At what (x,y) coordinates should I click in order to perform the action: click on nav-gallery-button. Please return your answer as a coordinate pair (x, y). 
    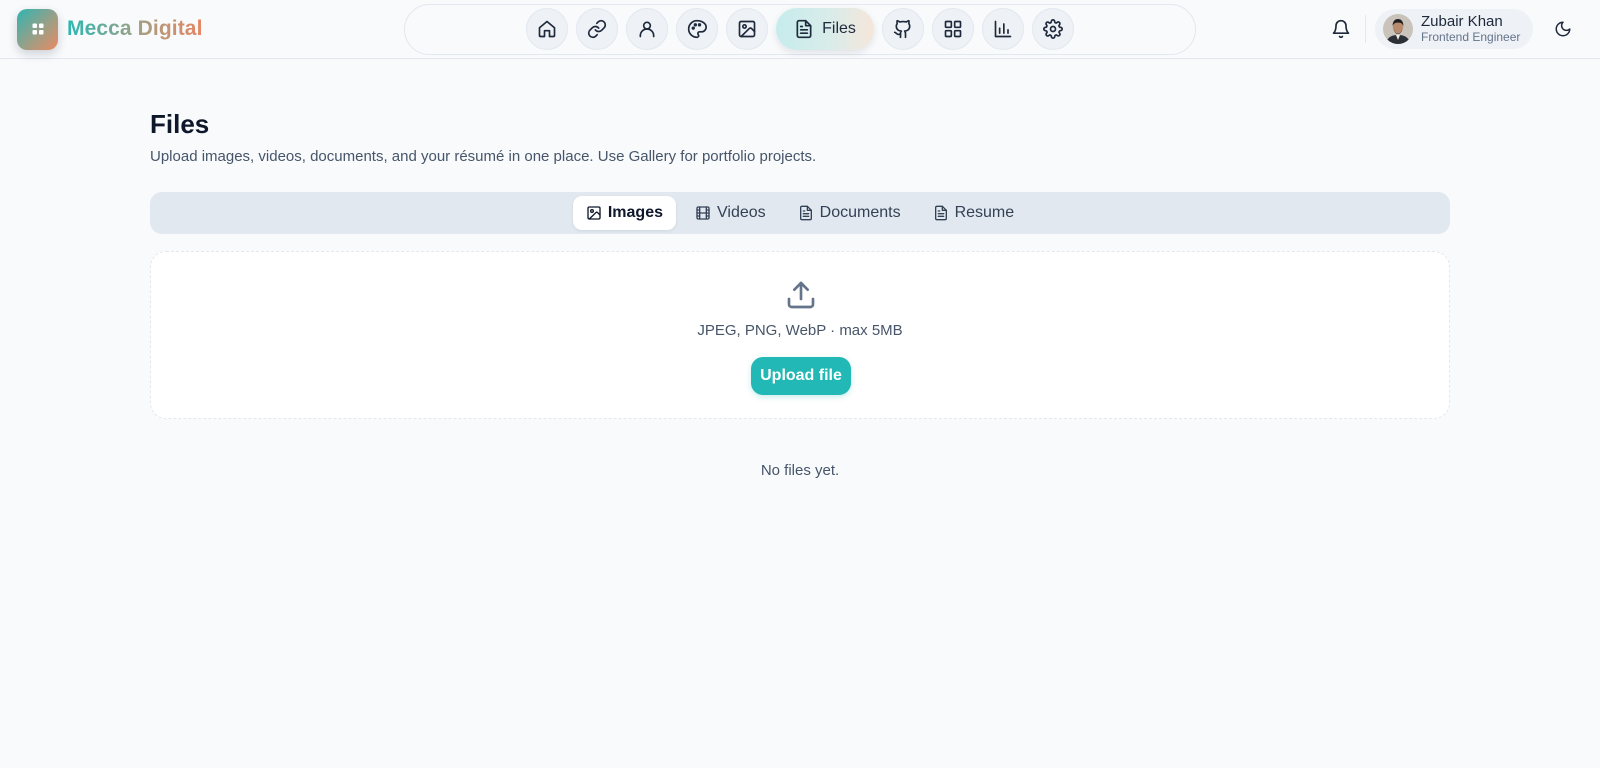
    Looking at the image, I should click on (747, 29).